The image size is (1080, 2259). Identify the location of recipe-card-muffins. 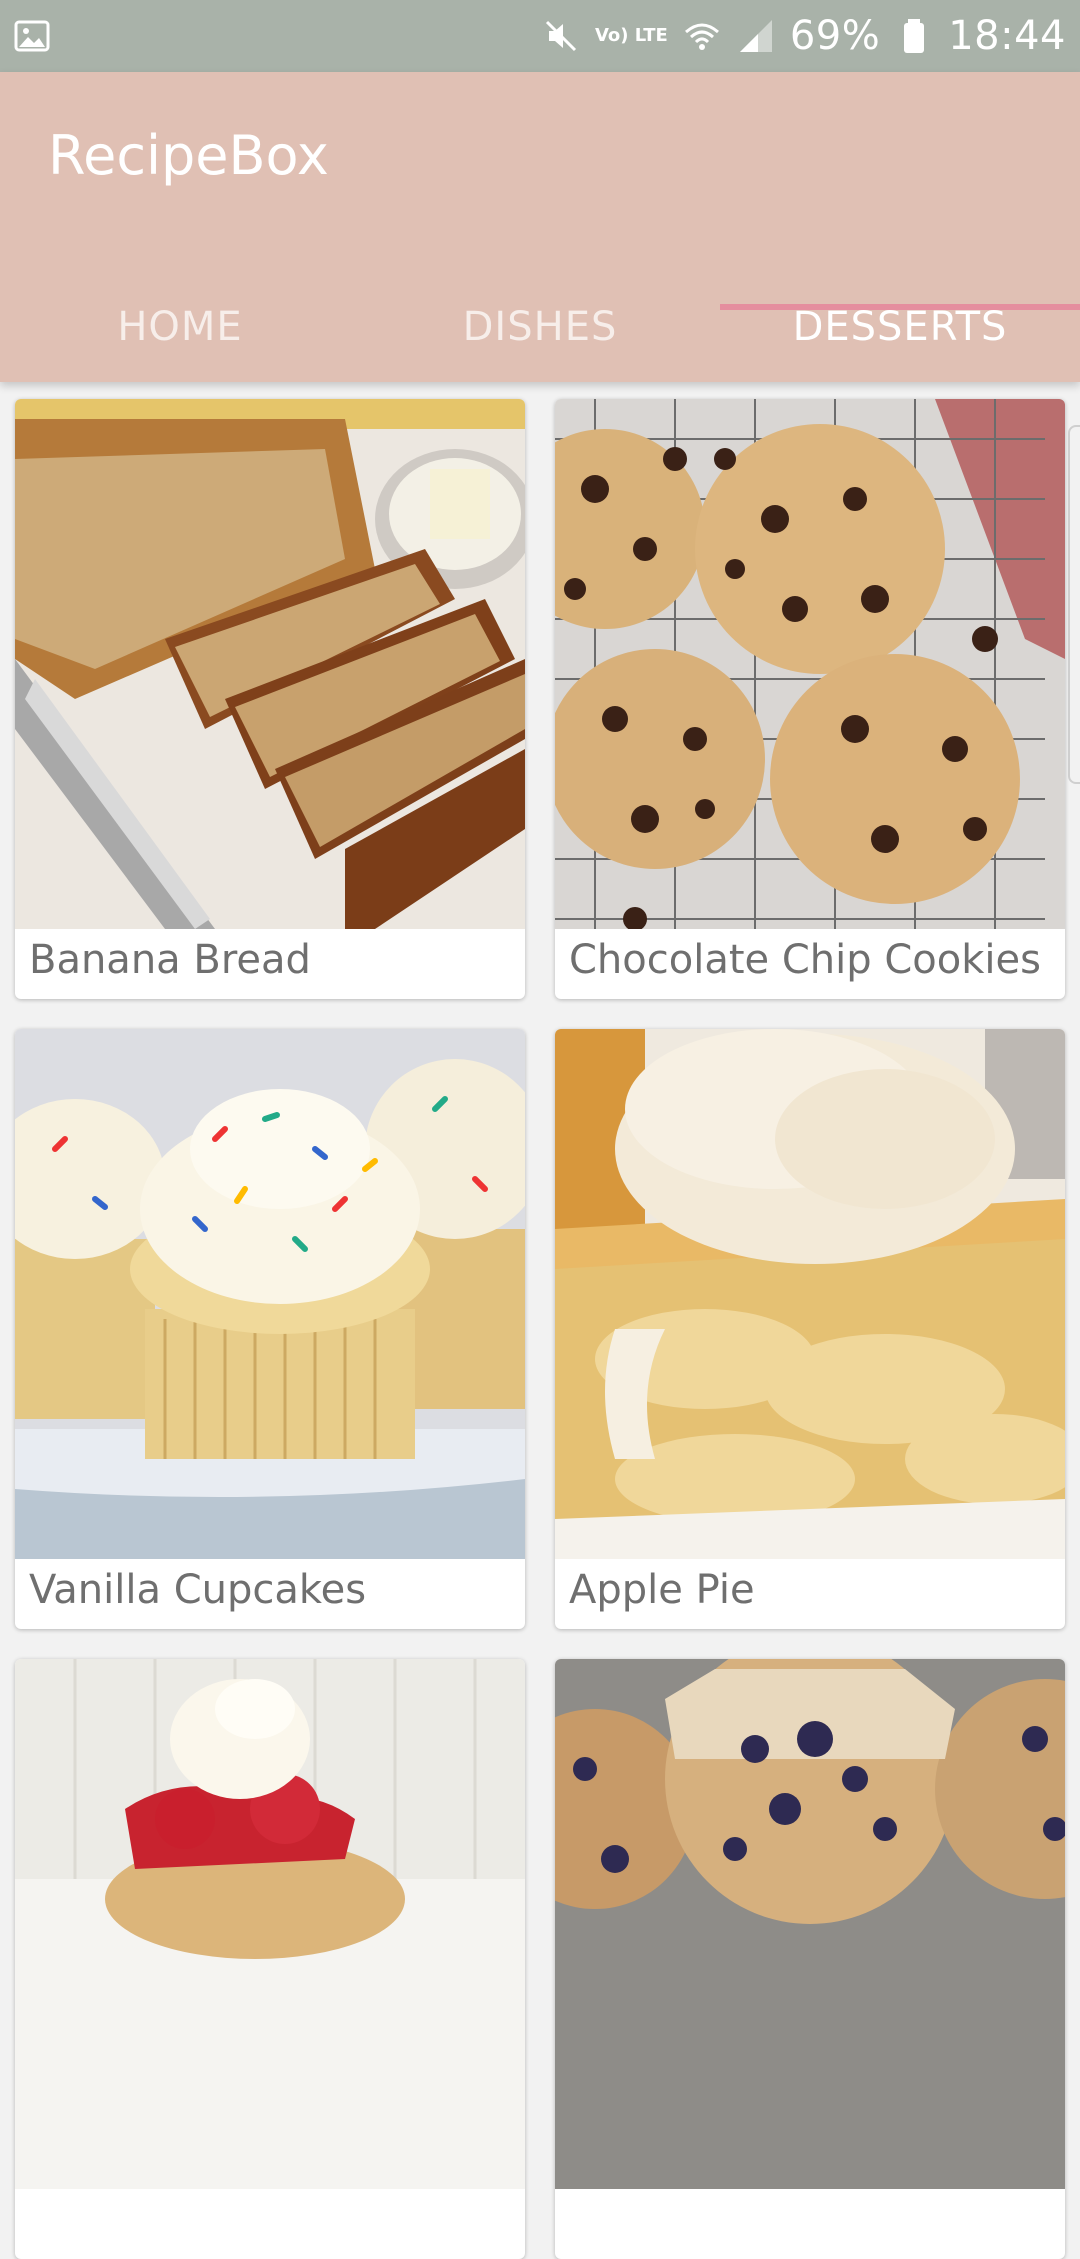
(810, 1959).